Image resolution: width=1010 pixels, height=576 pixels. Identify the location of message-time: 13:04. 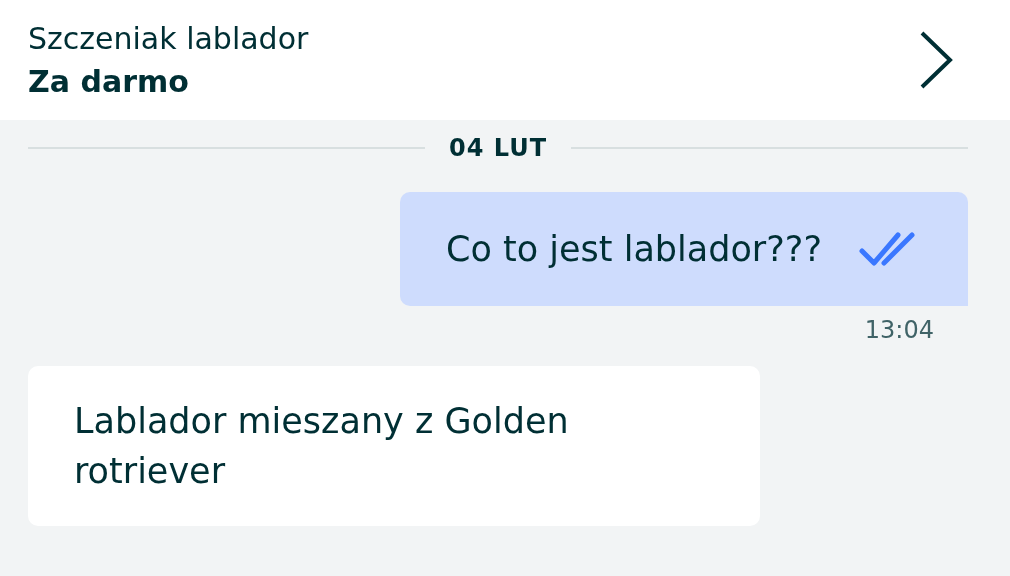
(899, 330).